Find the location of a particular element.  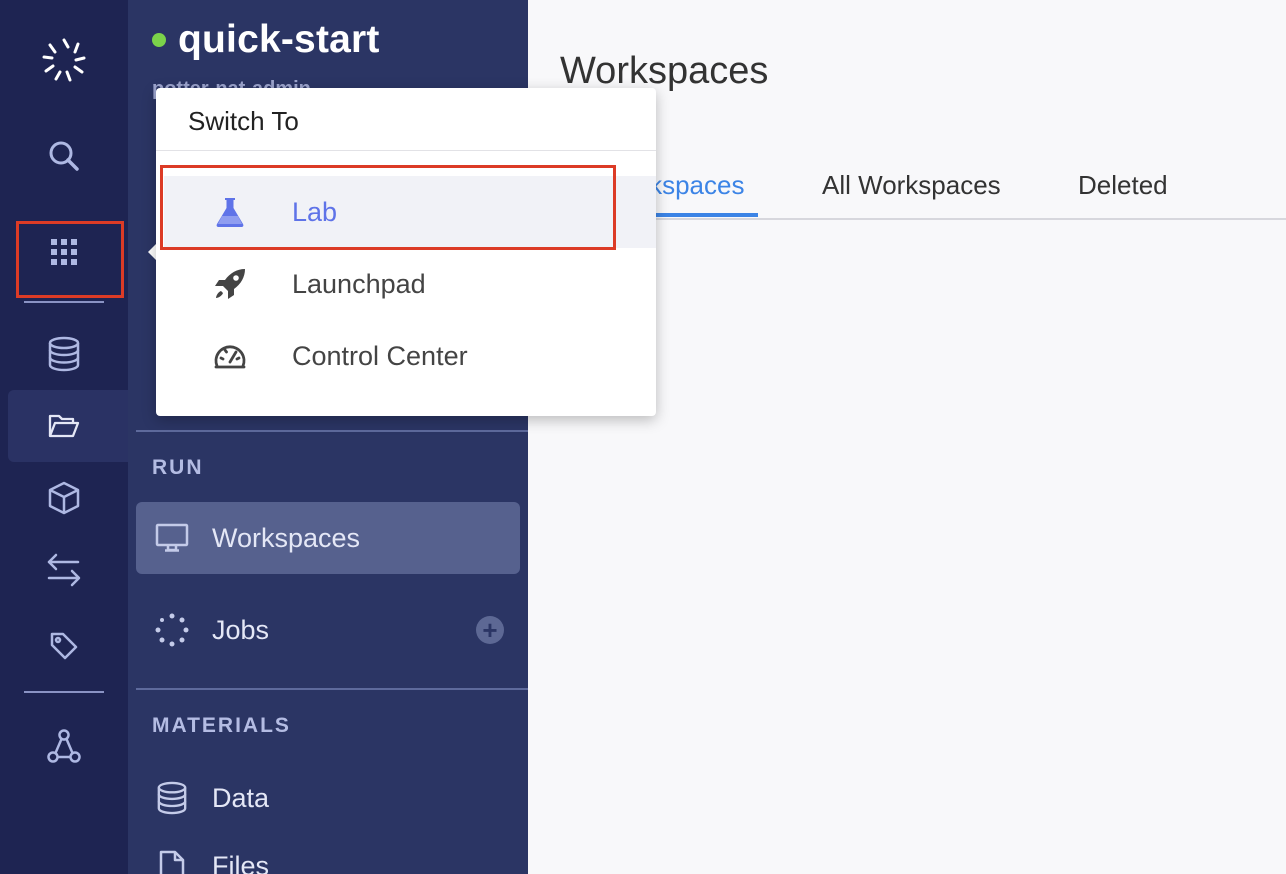

monitor-icon is located at coordinates (172, 538).